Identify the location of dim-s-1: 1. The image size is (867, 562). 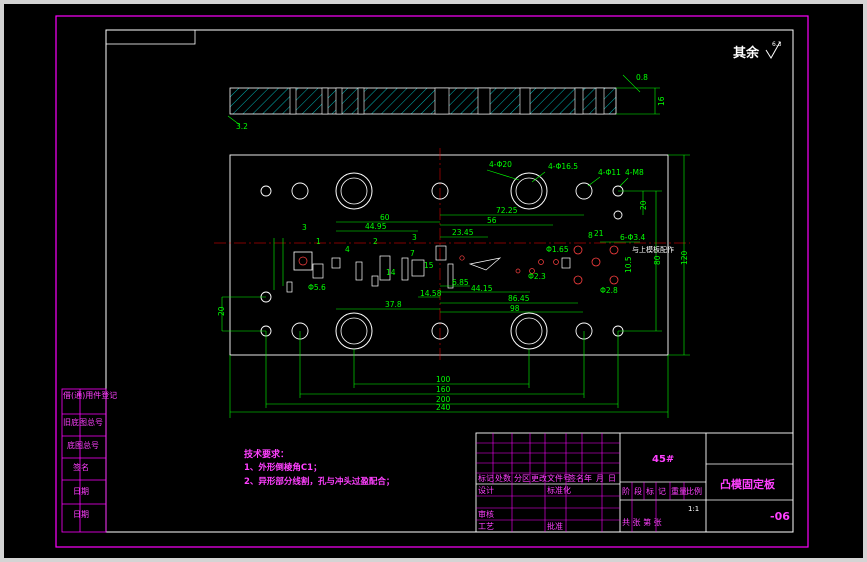
(318, 241).